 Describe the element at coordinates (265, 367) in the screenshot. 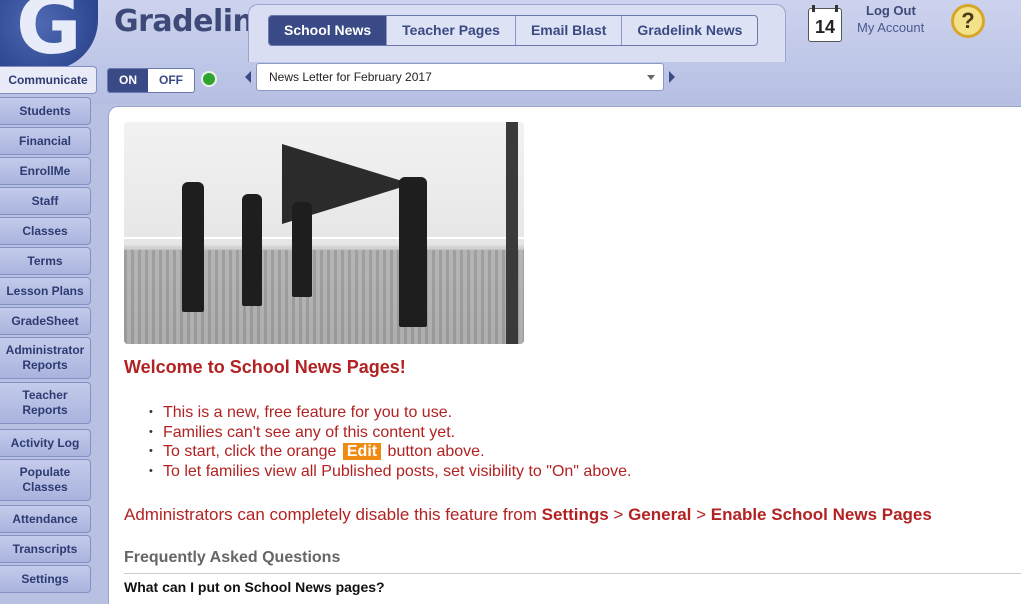

I see `welcome-title: Welcome to School News Pages!` at that location.